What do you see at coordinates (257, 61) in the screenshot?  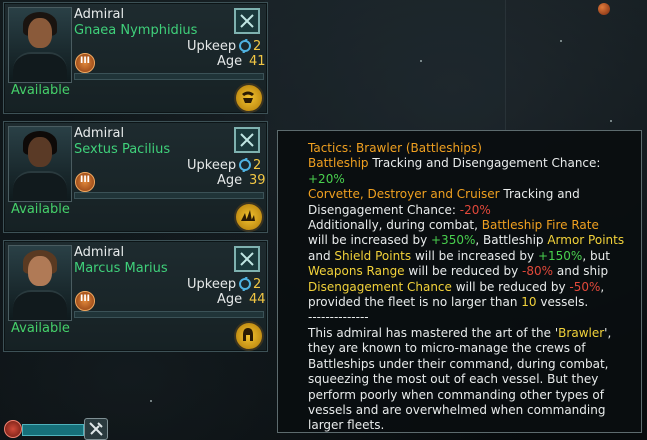 I see `age-value: 41` at bounding box center [257, 61].